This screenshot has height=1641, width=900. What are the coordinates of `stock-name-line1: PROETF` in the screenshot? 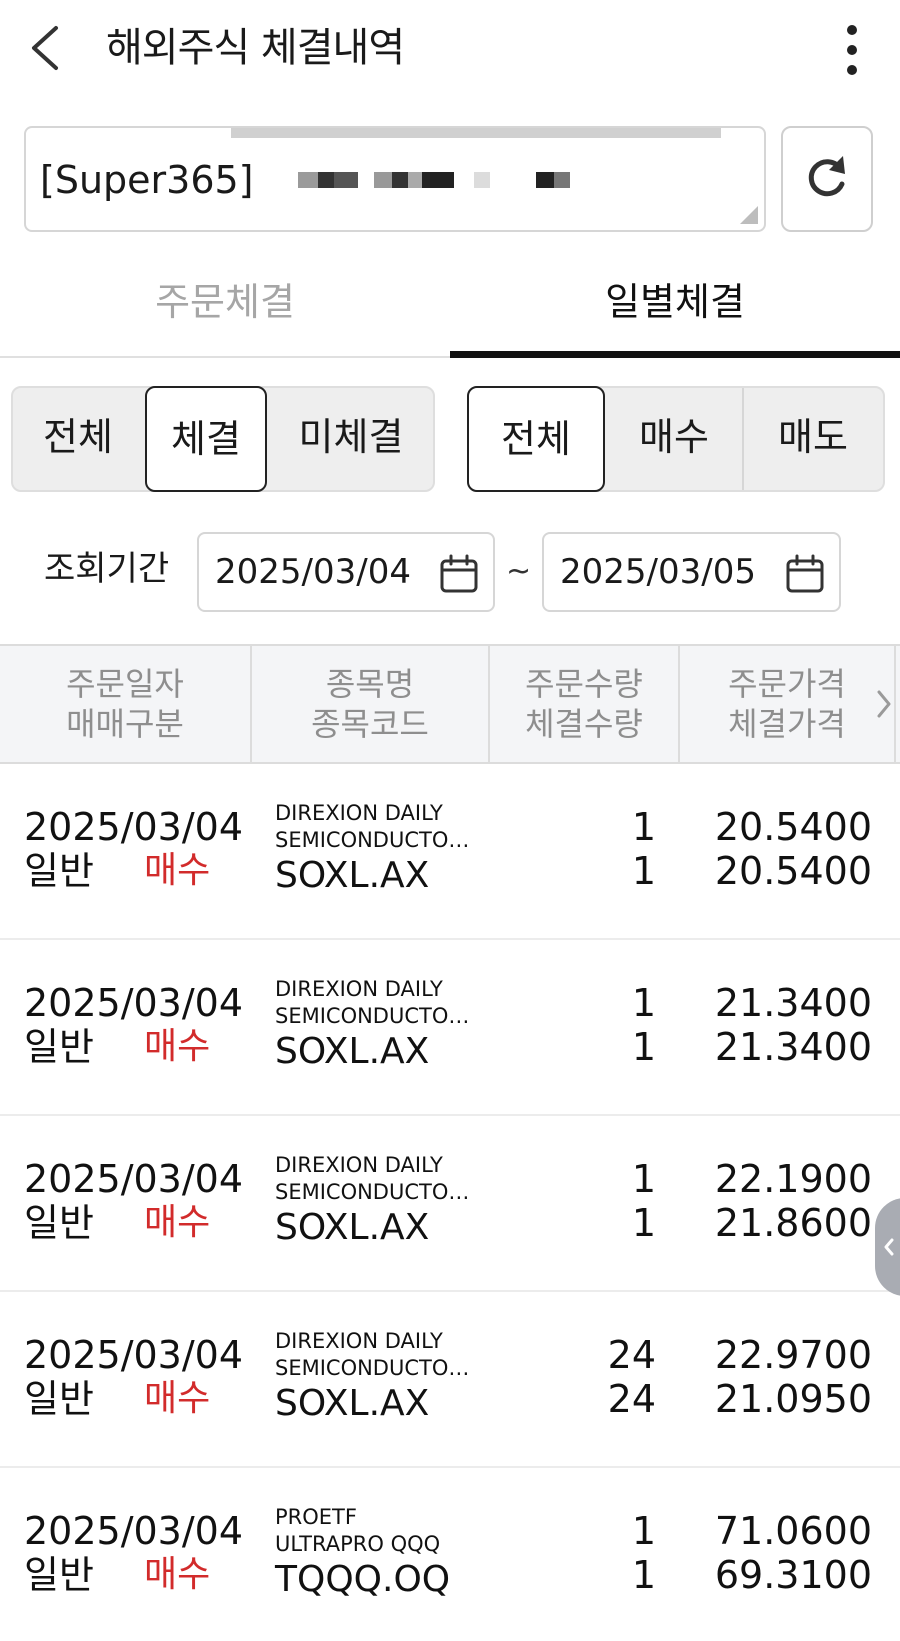 It's located at (316, 1517).